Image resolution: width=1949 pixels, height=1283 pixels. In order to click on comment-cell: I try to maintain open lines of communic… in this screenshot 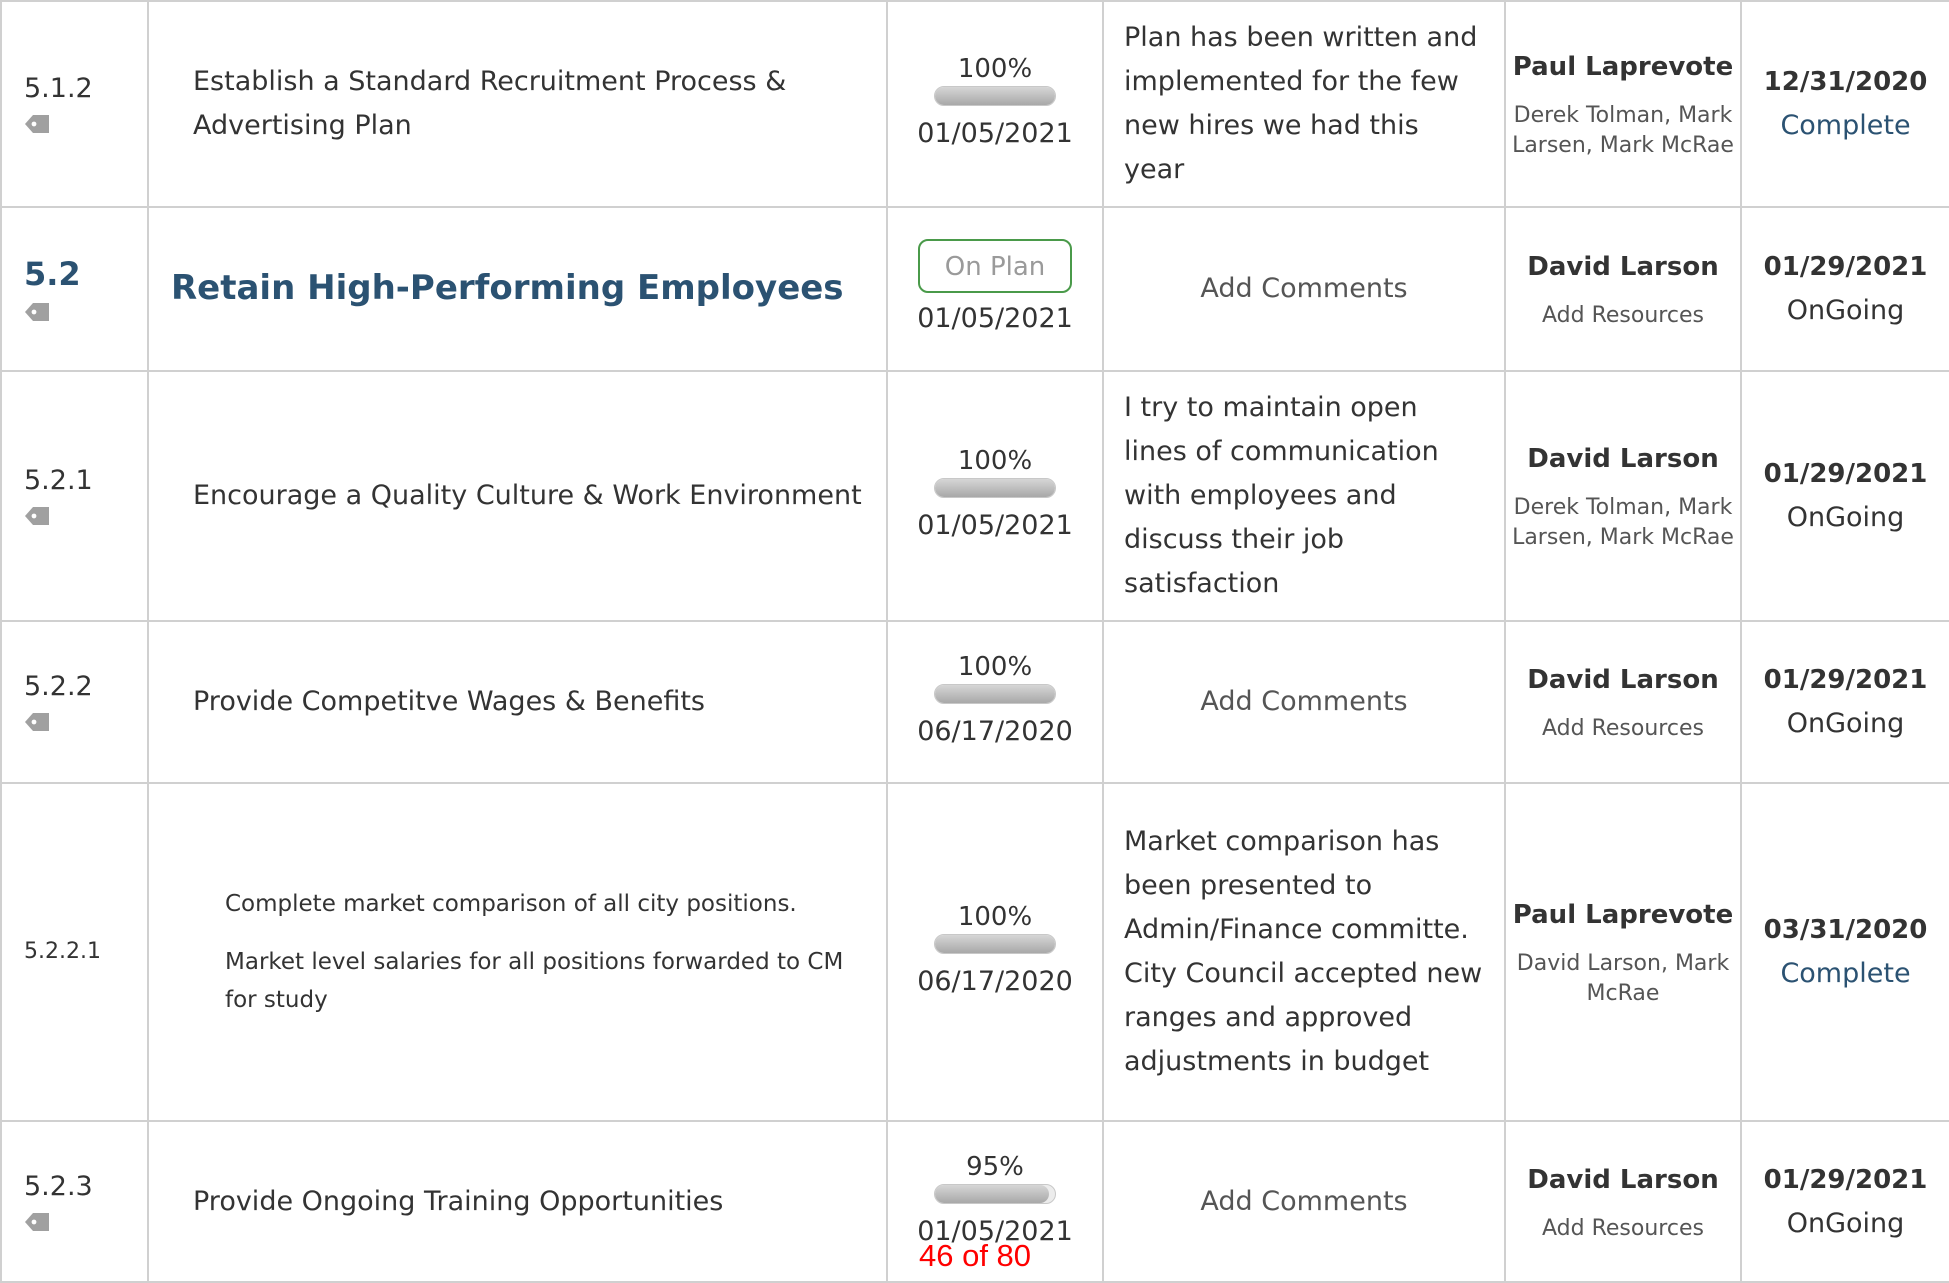, I will do `click(1304, 496)`.